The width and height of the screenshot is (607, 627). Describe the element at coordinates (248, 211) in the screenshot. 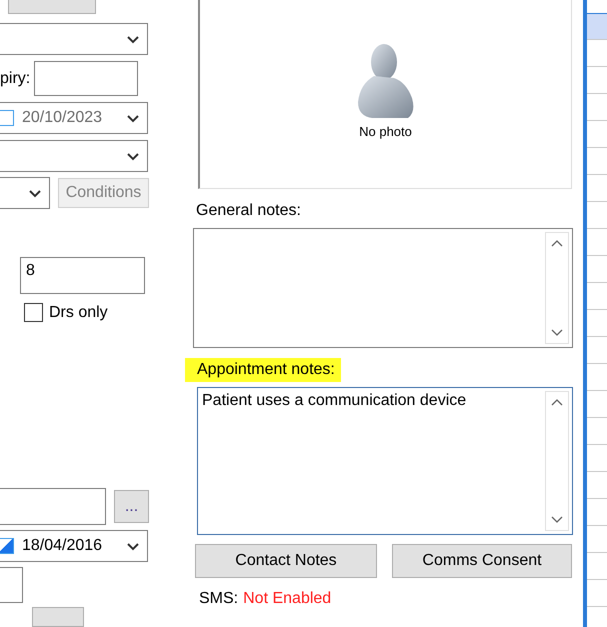

I see `general-notes-label: General notes:` at that location.